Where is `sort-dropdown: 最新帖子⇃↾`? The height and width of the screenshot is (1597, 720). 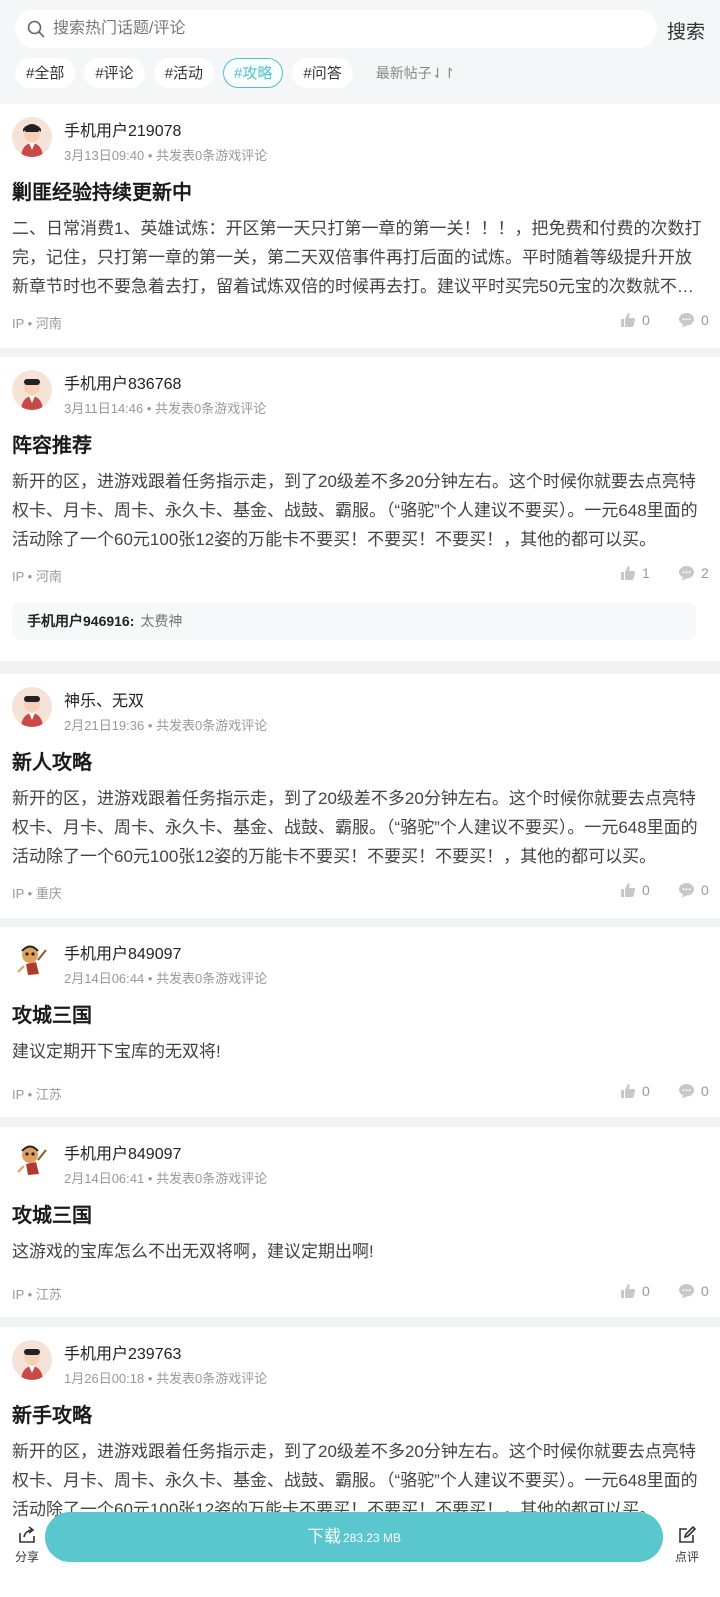
sort-dropdown: 最新帖子⇃↾ is located at coordinates (415, 73).